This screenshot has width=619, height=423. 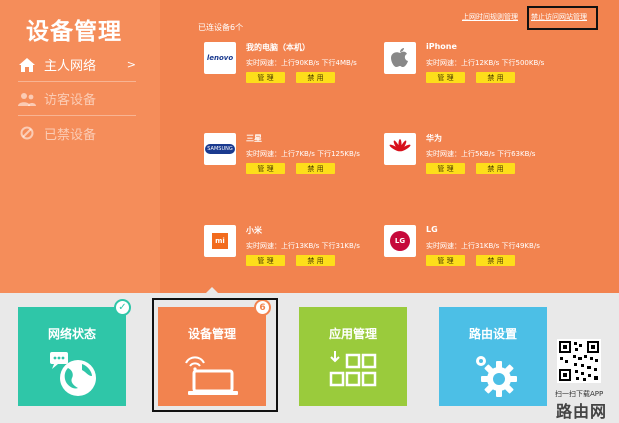 I want to click on device-card: LG LG 实时网速：上行31KB/s 下行49KB/s 管 理 禁 用, so click(x=476, y=255).